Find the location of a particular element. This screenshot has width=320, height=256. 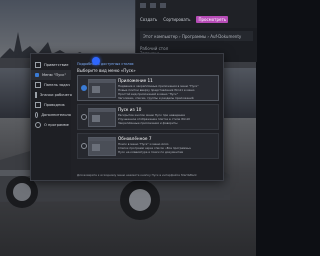

nav-item-advanced: Дополнительно is located at coordinates (51, 115).